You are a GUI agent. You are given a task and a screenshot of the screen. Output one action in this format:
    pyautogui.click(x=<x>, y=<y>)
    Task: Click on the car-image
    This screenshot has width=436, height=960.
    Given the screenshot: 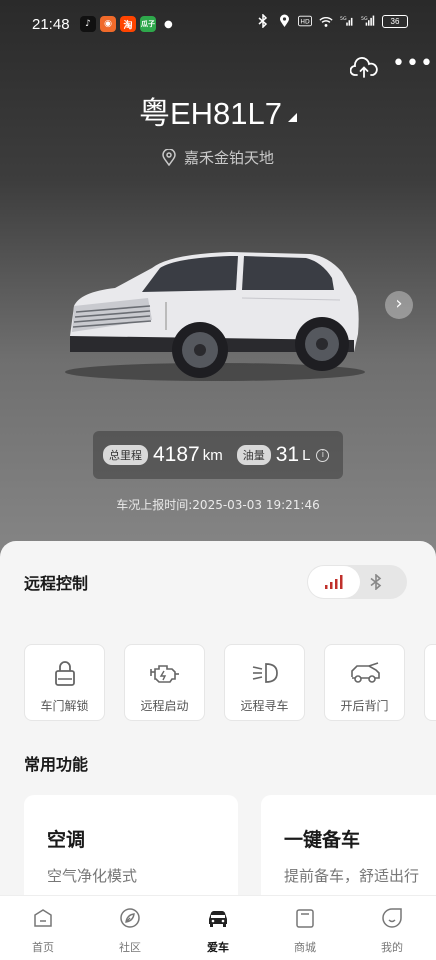 What is the action you would take?
    pyautogui.click(x=215, y=315)
    